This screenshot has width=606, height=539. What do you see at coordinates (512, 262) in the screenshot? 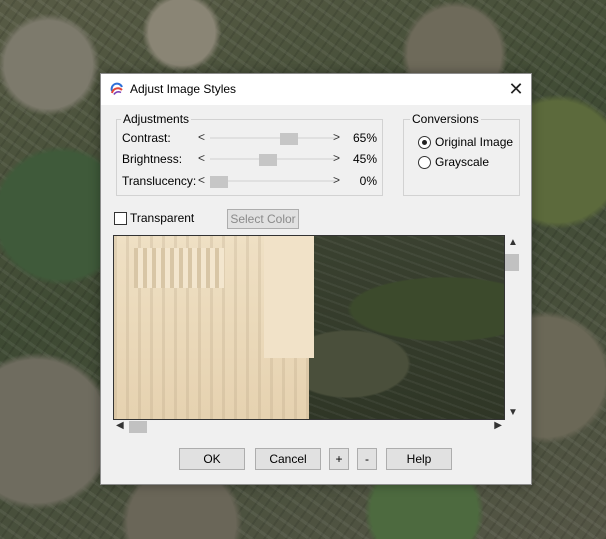
I see `vertical-scroll-thumb` at bounding box center [512, 262].